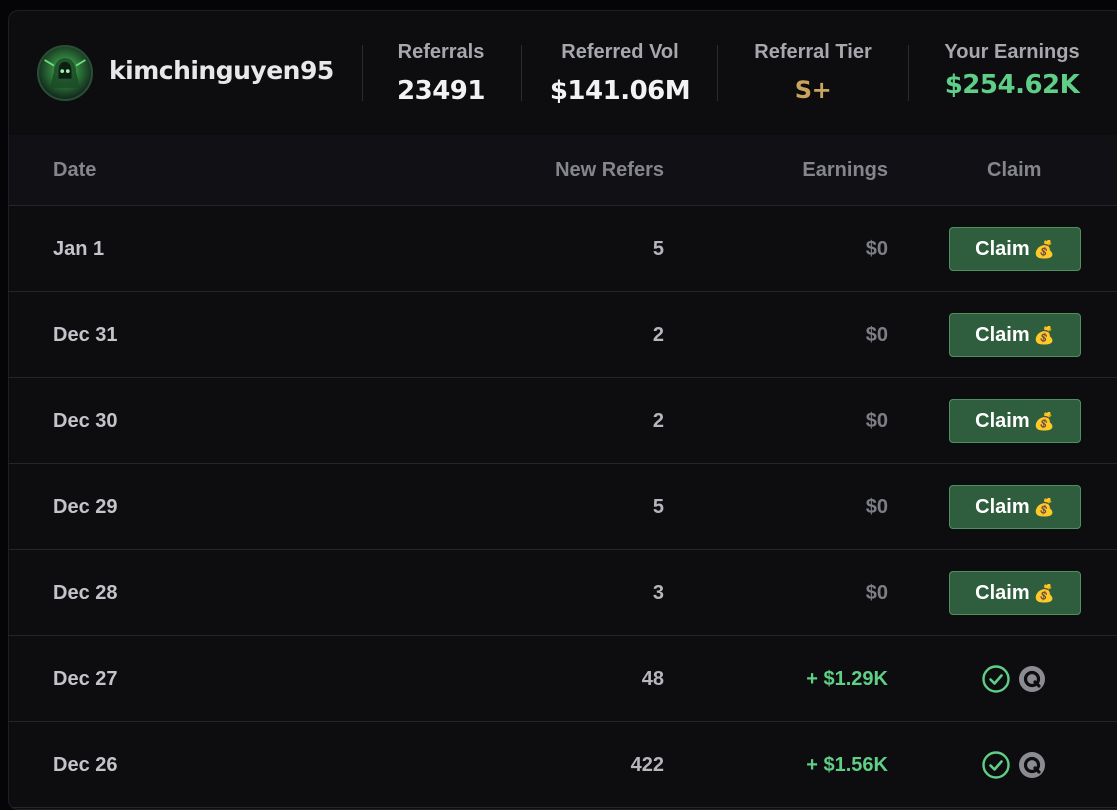 The image size is (1117, 810). What do you see at coordinates (563, 679) in the screenshot?
I see `table-row: Dec 27 48 + $1.29K` at bounding box center [563, 679].